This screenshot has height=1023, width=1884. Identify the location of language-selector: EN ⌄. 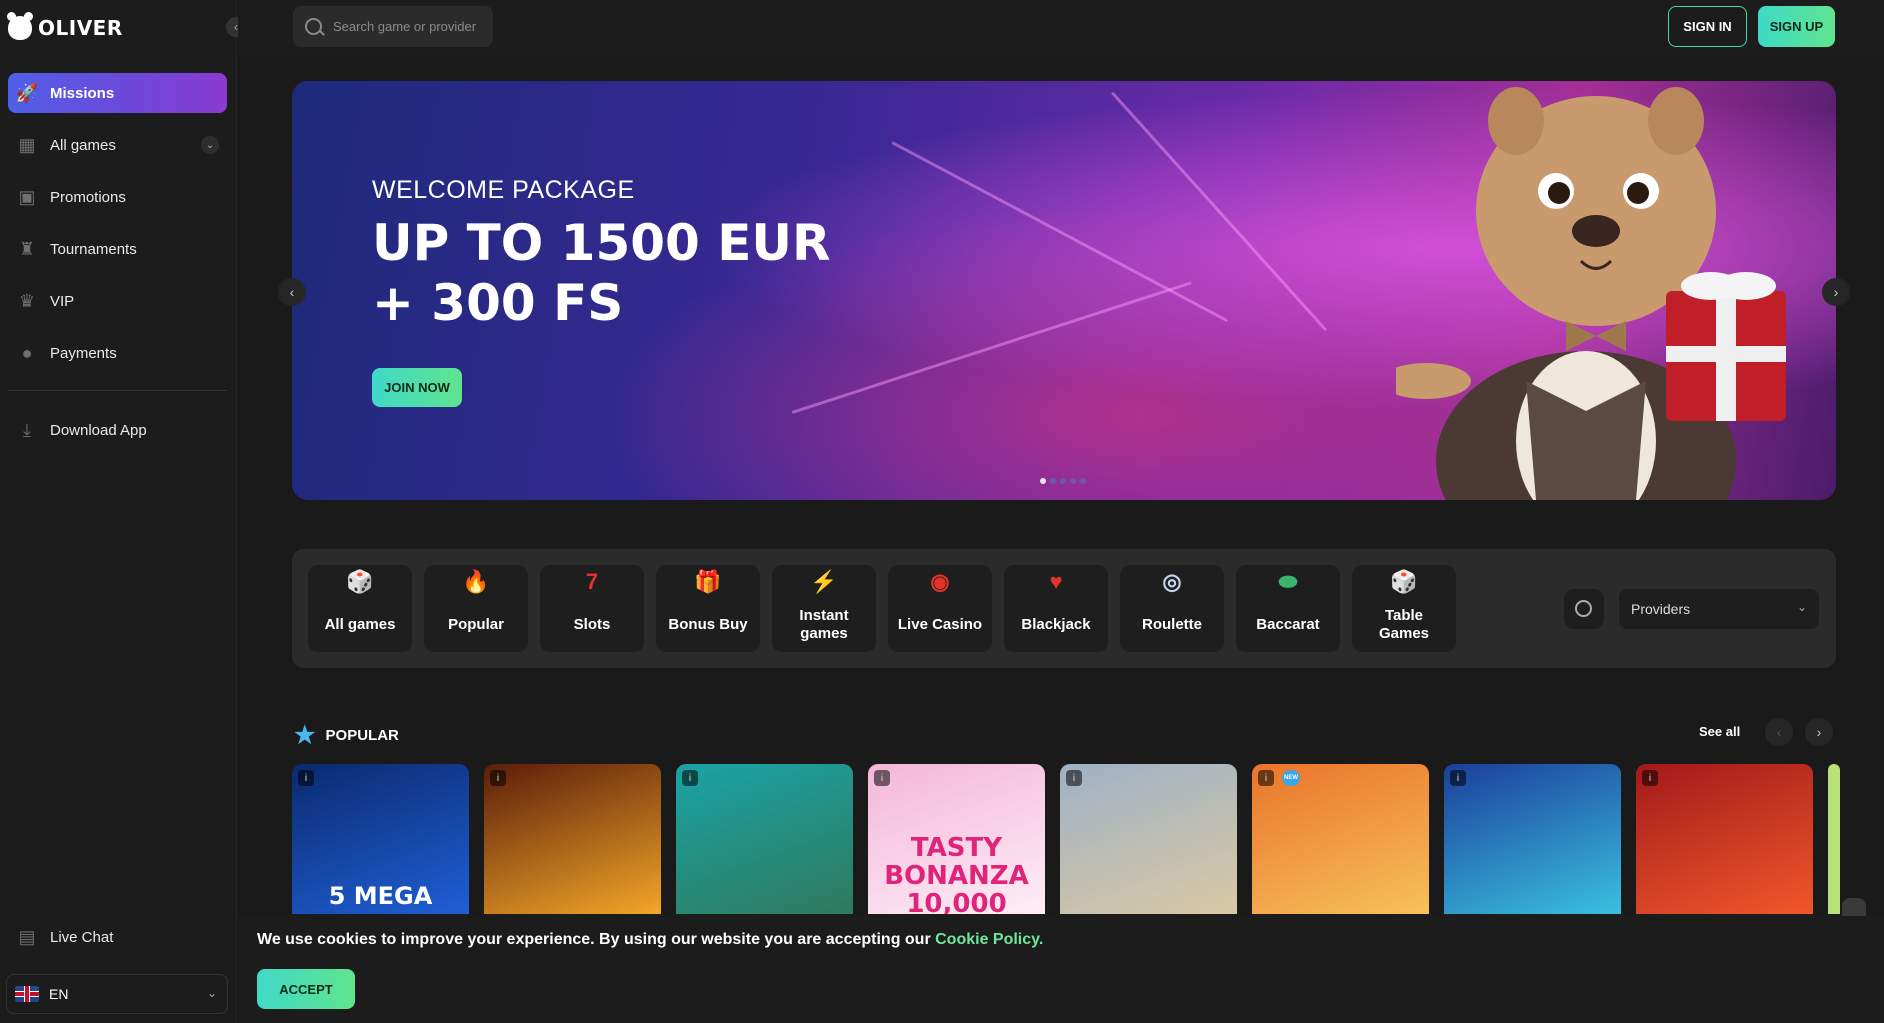
(117, 994).